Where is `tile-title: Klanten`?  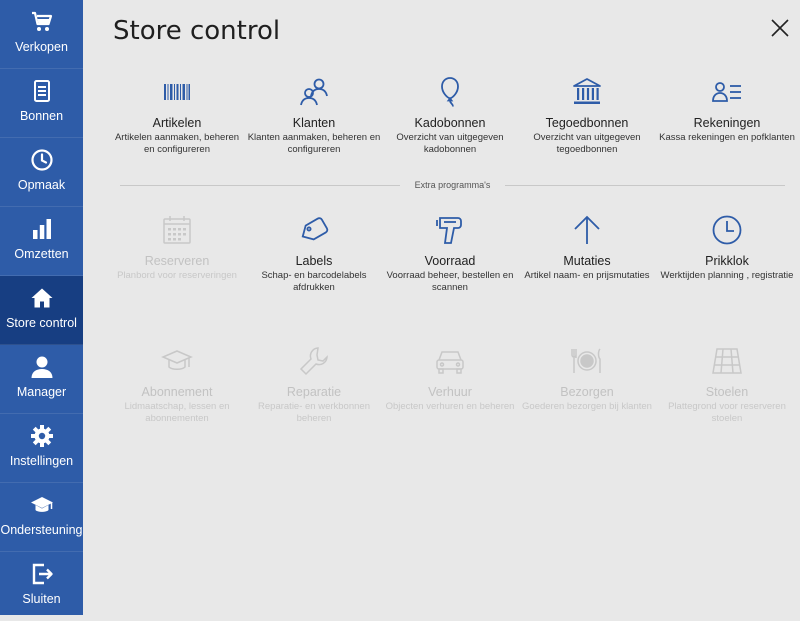
tile-title: Klanten is located at coordinates (314, 123).